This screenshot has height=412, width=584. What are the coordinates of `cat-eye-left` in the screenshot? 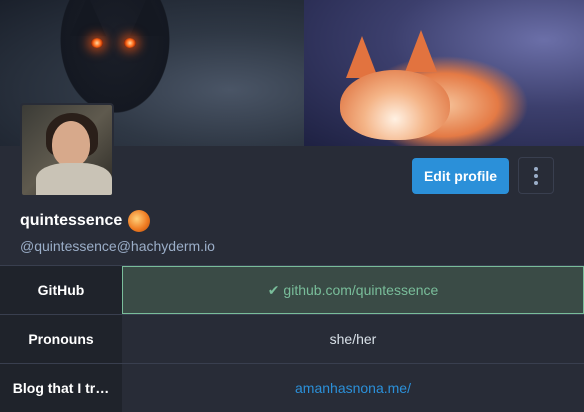 It's located at (97, 43).